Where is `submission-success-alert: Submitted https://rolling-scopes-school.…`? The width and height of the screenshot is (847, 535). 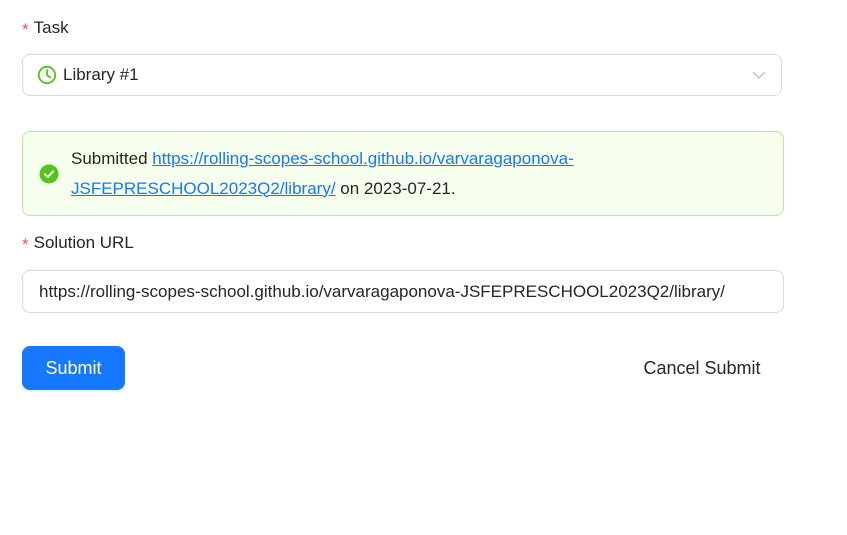
submission-success-alert: Submitted https://rolling-scopes-school.… is located at coordinates (403, 173).